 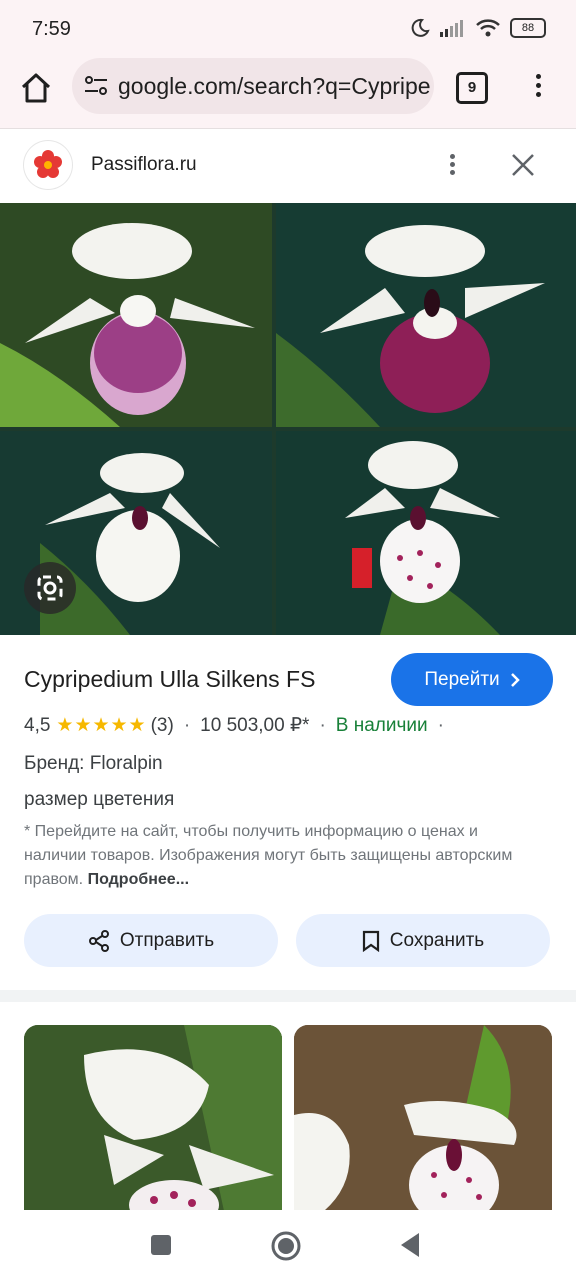 I want to click on clock: 7:59, so click(x=51, y=29).